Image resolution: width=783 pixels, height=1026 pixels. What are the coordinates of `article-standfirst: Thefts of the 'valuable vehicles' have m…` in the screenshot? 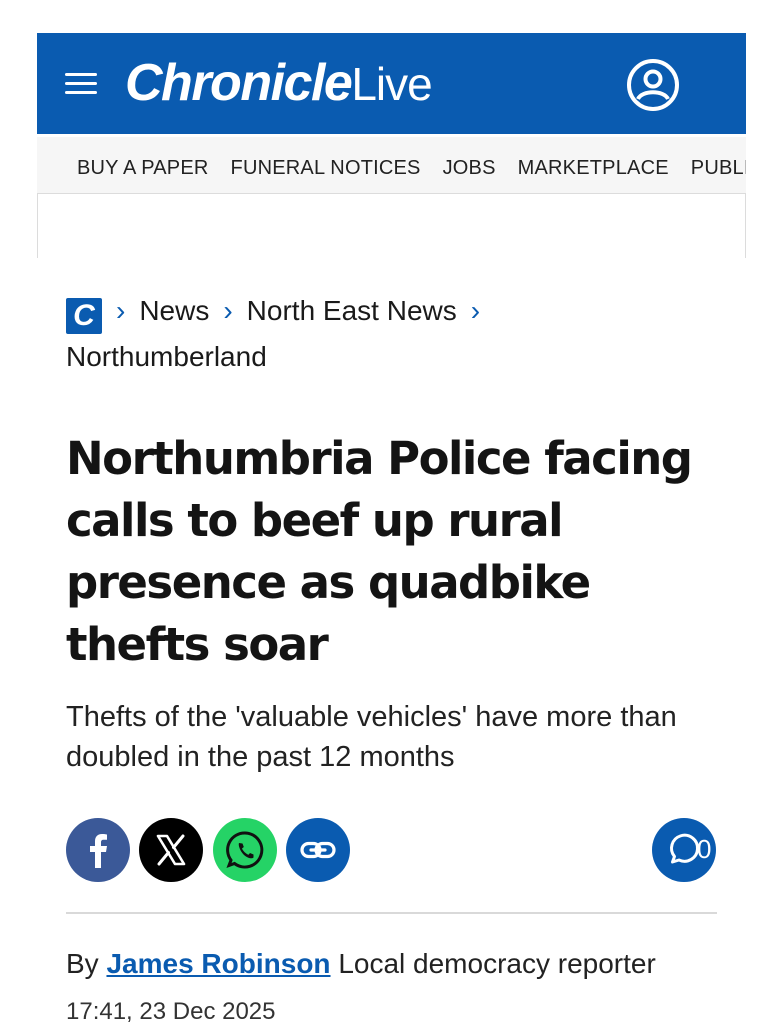 It's located at (371, 737).